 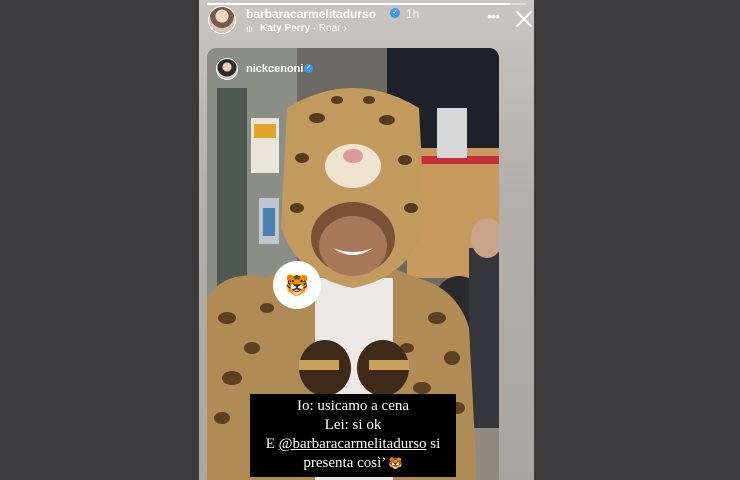 I want to click on story-username: barbaracarmelitadurso, so click(x=311, y=14).